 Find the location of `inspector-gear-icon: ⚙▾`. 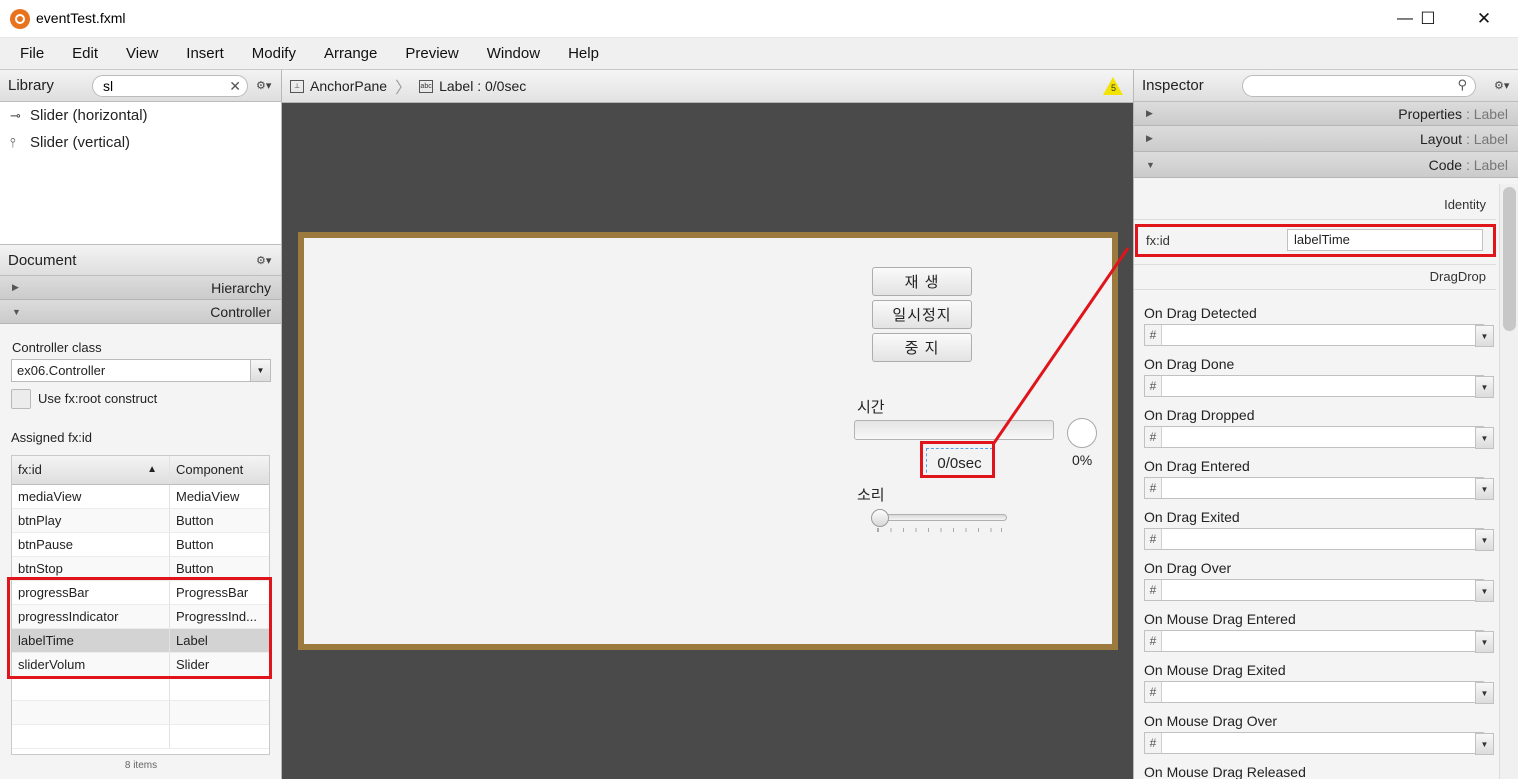

inspector-gear-icon: ⚙▾ is located at coordinates (1501, 85).